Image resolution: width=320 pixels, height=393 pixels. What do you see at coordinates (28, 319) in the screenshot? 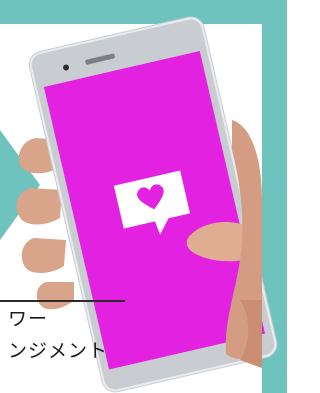
I see `caption-line-1: ワー` at bounding box center [28, 319].